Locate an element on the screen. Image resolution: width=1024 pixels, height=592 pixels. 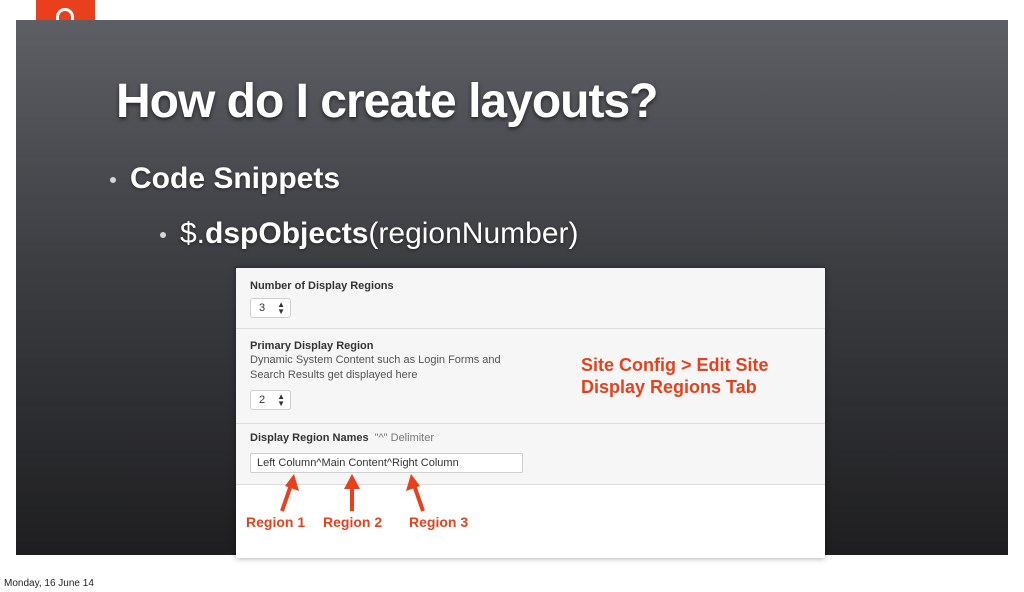
footer-date: Monday, 16 June 14 is located at coordinates (49, 583).